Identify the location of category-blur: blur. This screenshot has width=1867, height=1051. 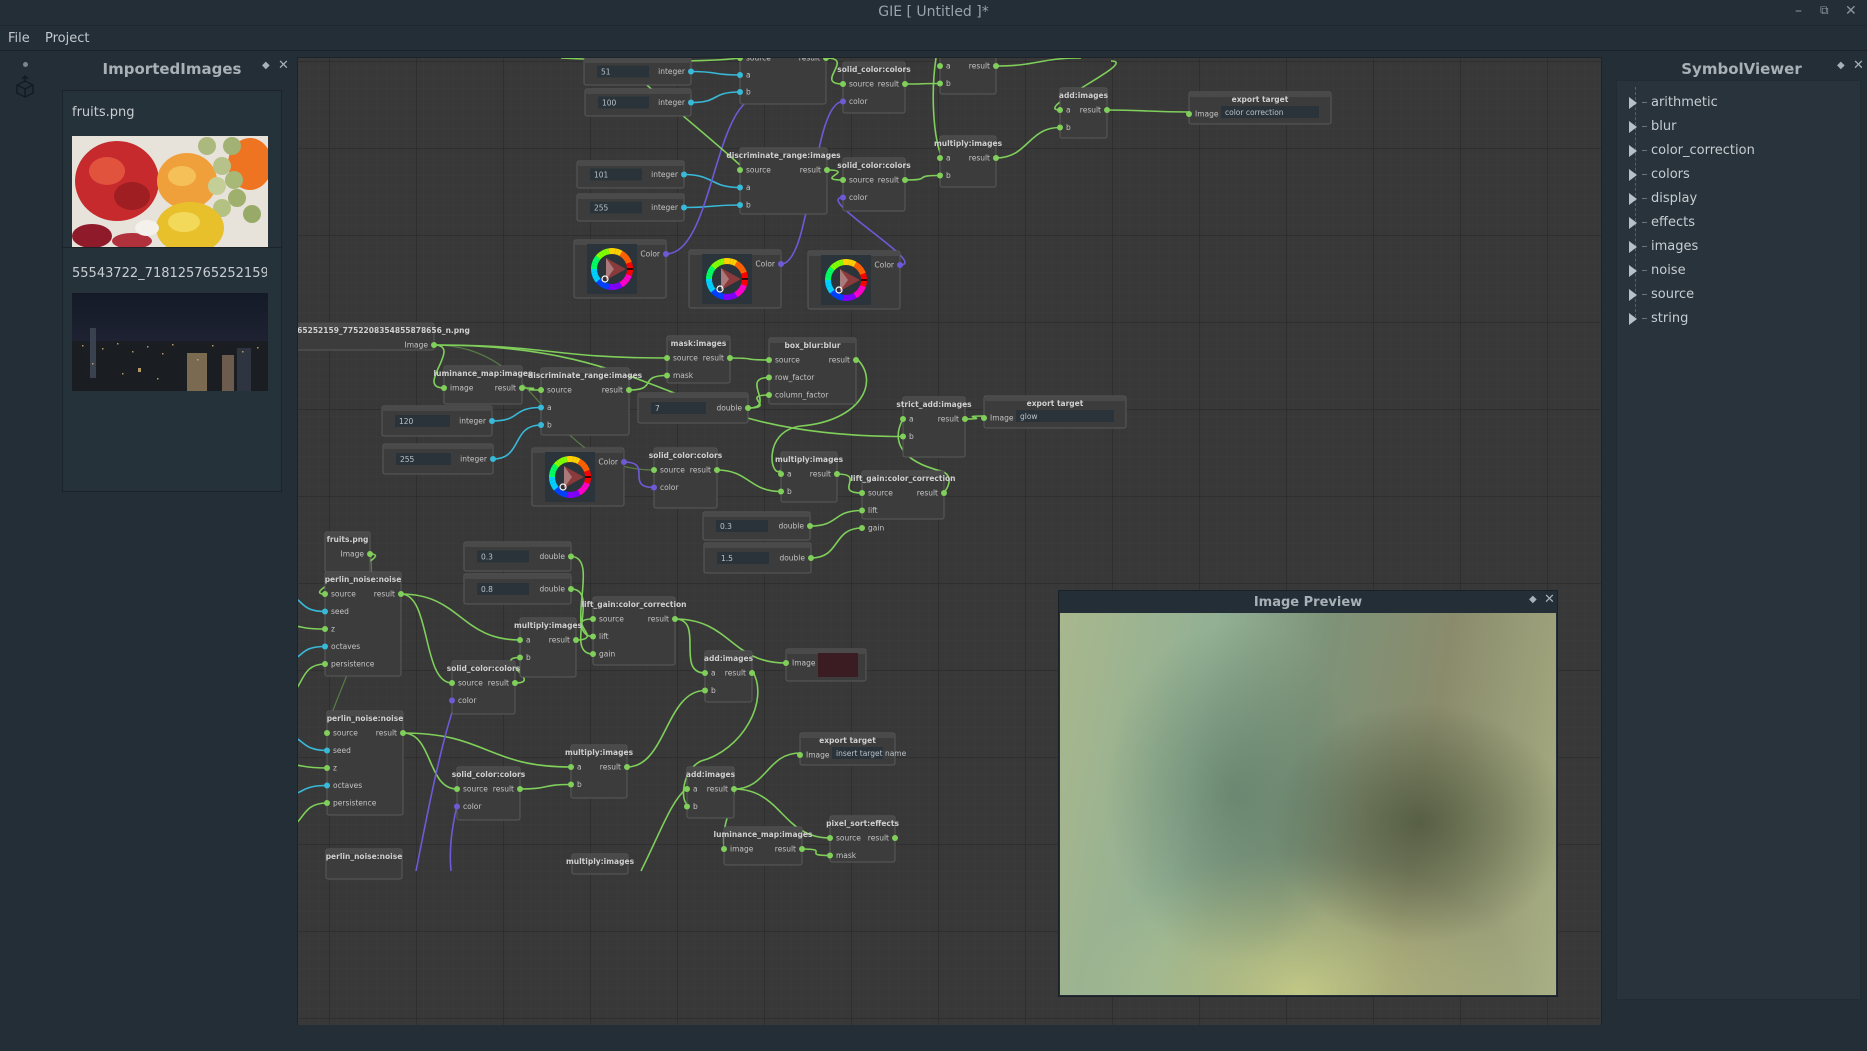
(1652, 126).